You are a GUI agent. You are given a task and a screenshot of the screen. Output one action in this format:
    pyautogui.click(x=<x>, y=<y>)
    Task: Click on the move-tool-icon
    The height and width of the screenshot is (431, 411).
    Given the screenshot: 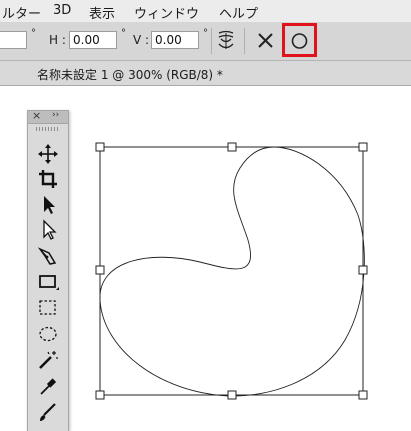 What is the action you would take?
    pyautogui.click(x=48, y=154)
    